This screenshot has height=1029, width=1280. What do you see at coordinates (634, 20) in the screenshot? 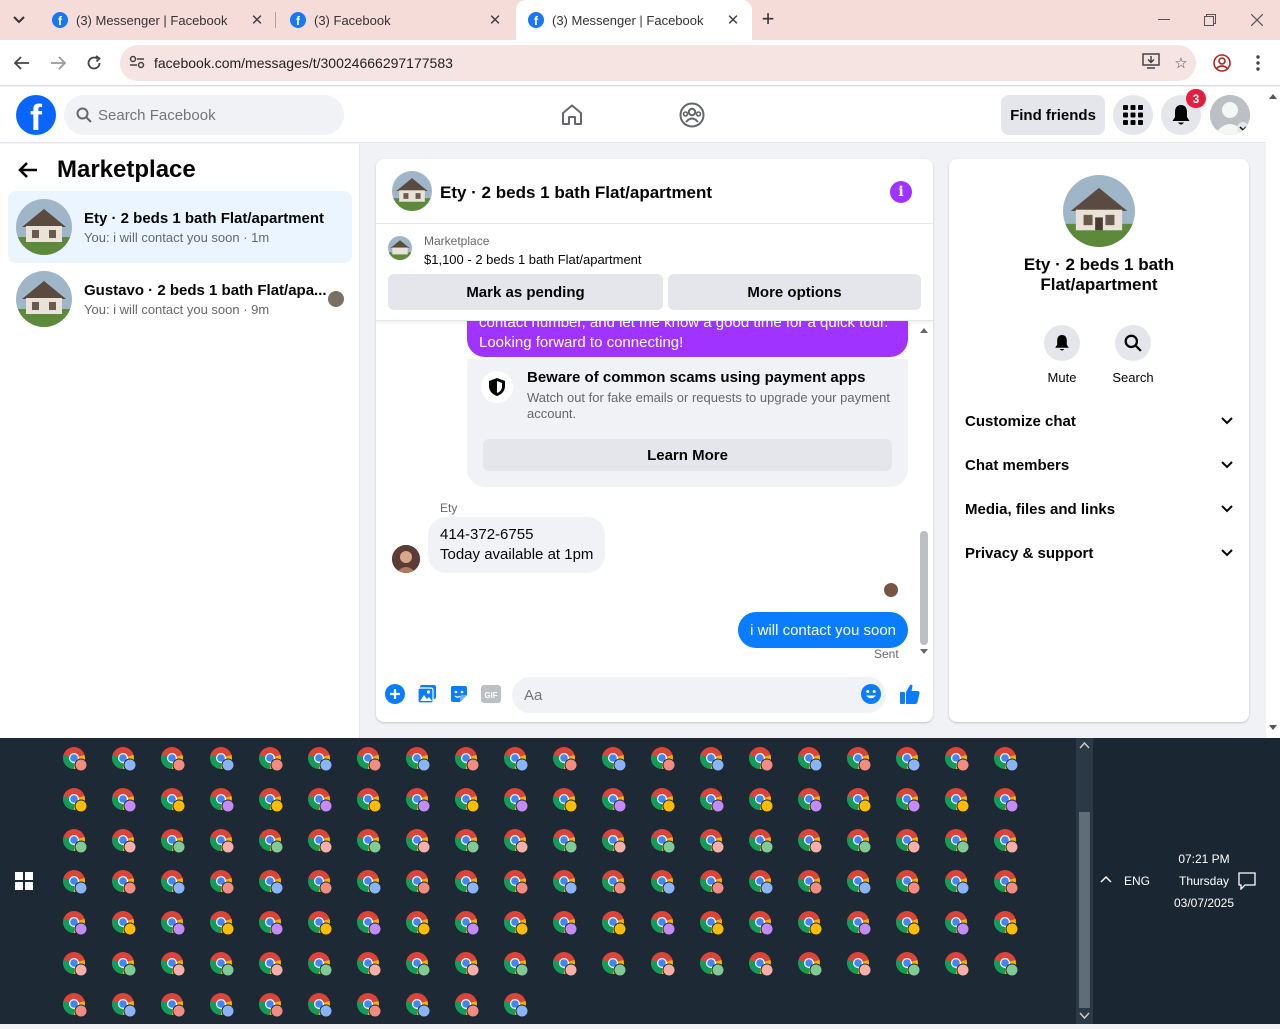
I see `browser-tab-active: f (3) Messenger | Facebook ✕` at bounding box center [634, 20].